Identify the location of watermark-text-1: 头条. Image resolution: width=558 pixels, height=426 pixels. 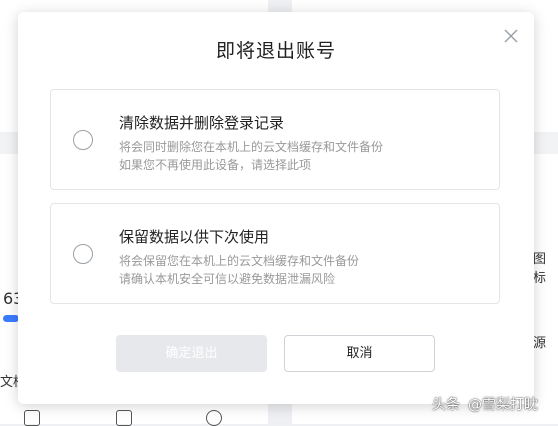
(446, 405).